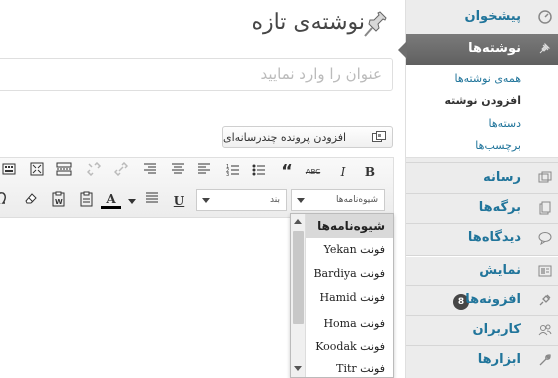 This screenshot has height=378, width=558. I want to click on active-arrow, so click(402, 50).